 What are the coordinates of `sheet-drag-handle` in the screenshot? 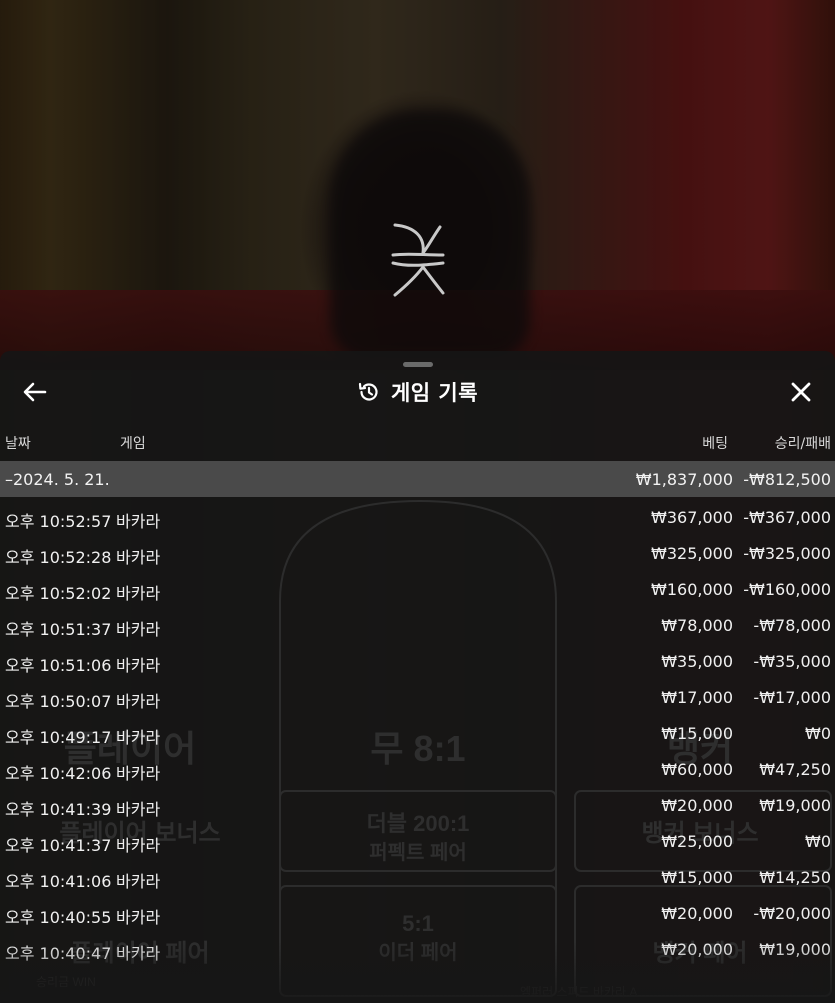 It's located at (418, 364).